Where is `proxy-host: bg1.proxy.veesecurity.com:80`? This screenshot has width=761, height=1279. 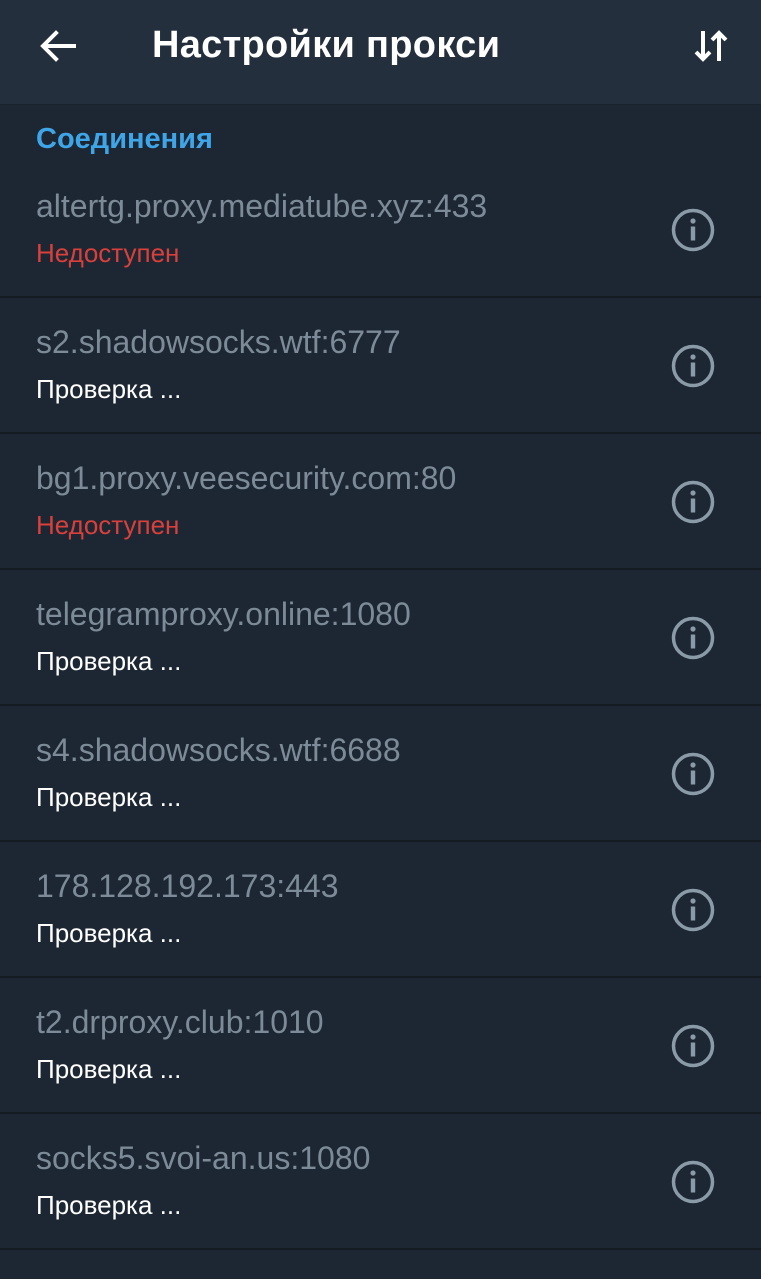 proxy-host: bg1.proxy.veesecurity.com:80 is located at coordinates (246, 478).